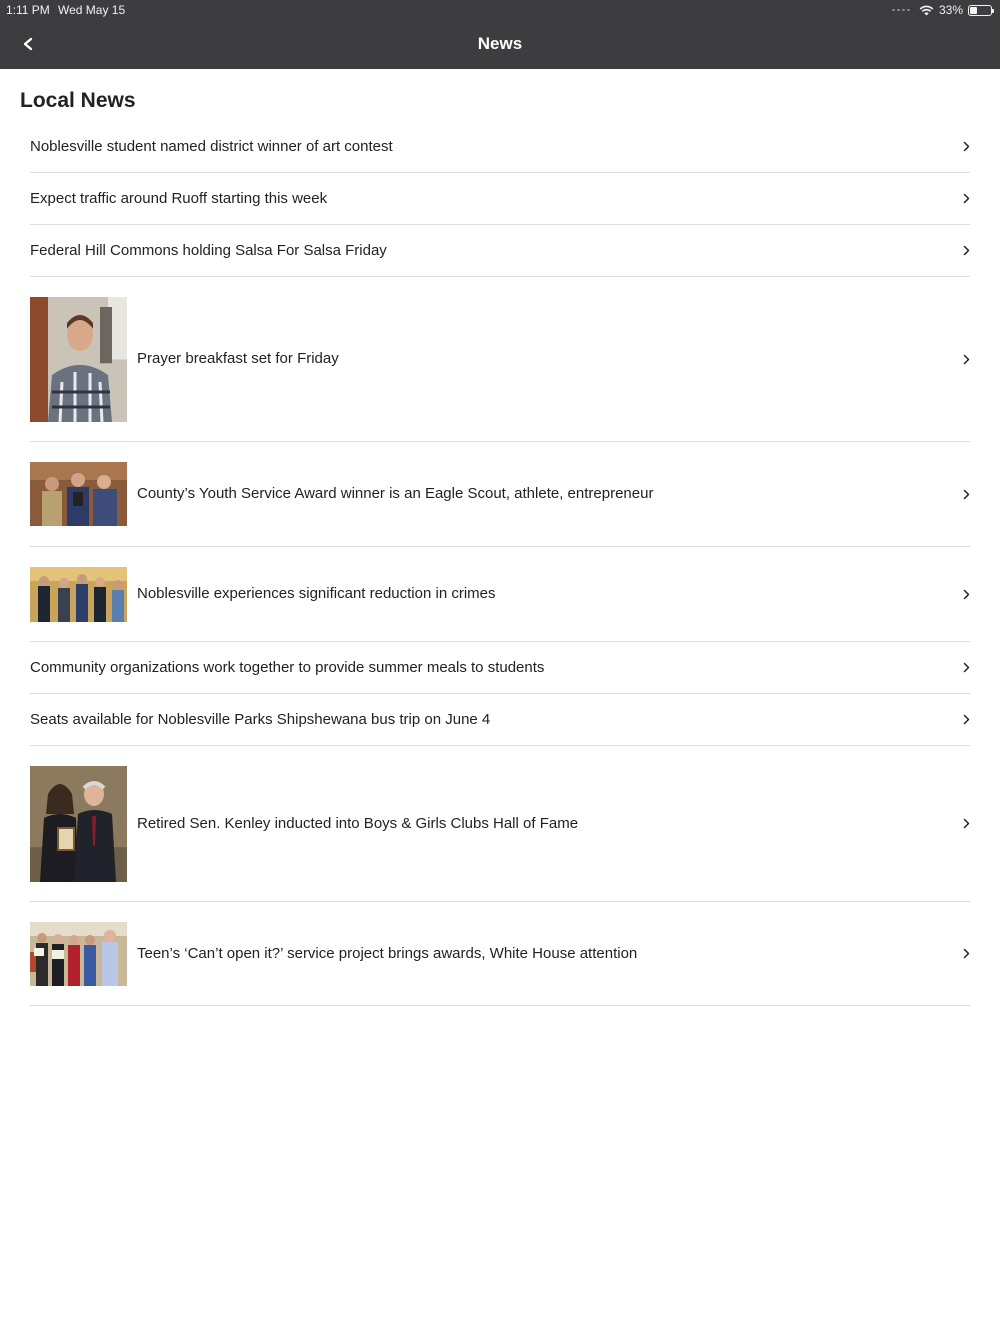  Describe the element at coordinates (900, 10) in the screenshot. I see `cellular-signal-icon` at that location.